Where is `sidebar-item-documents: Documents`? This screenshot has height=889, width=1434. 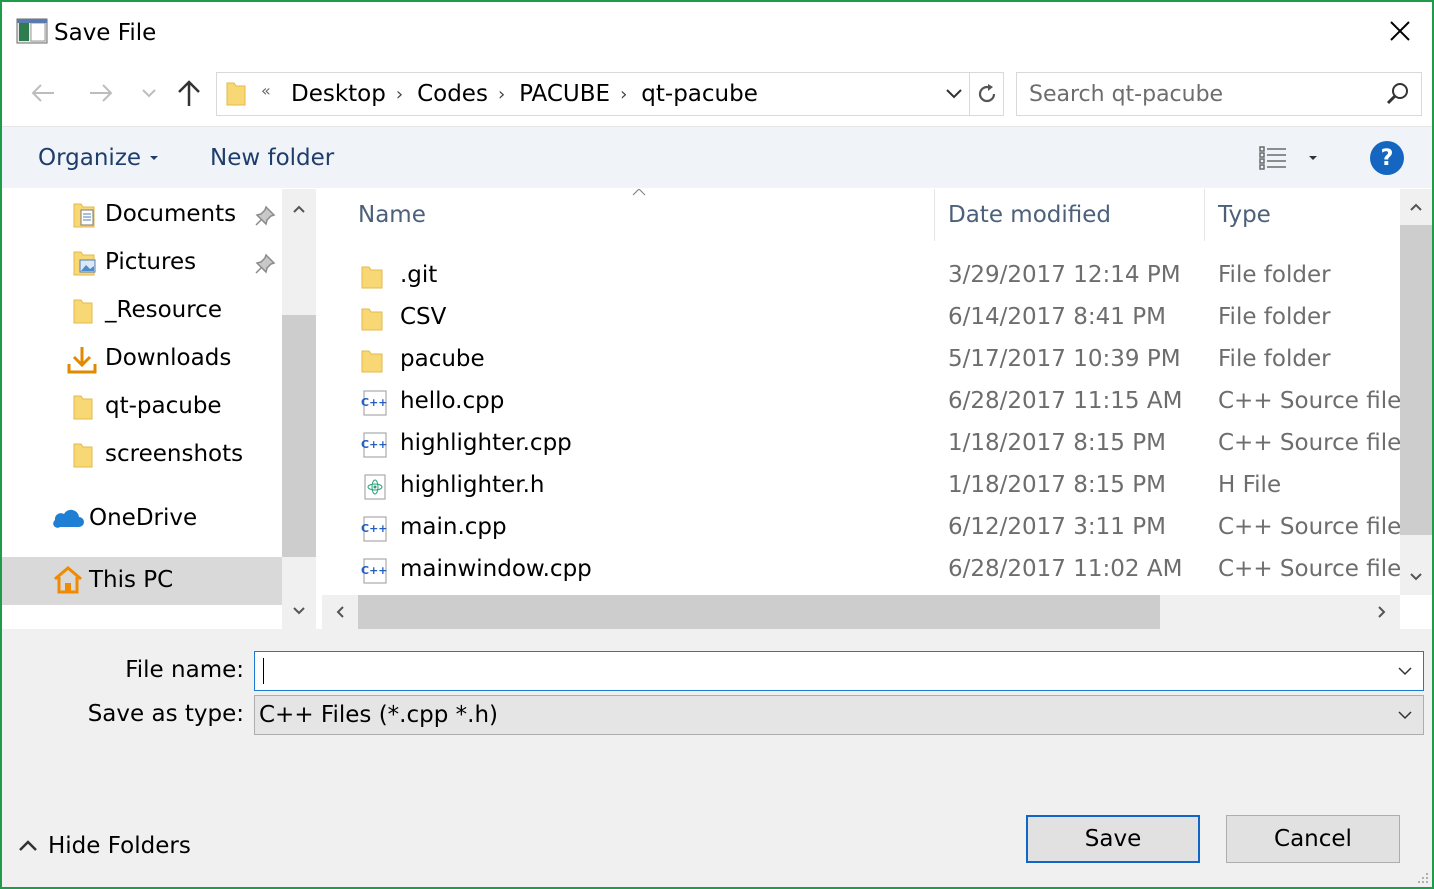
sidebar-item-documents: Documents is located at coordinates (142, 215).